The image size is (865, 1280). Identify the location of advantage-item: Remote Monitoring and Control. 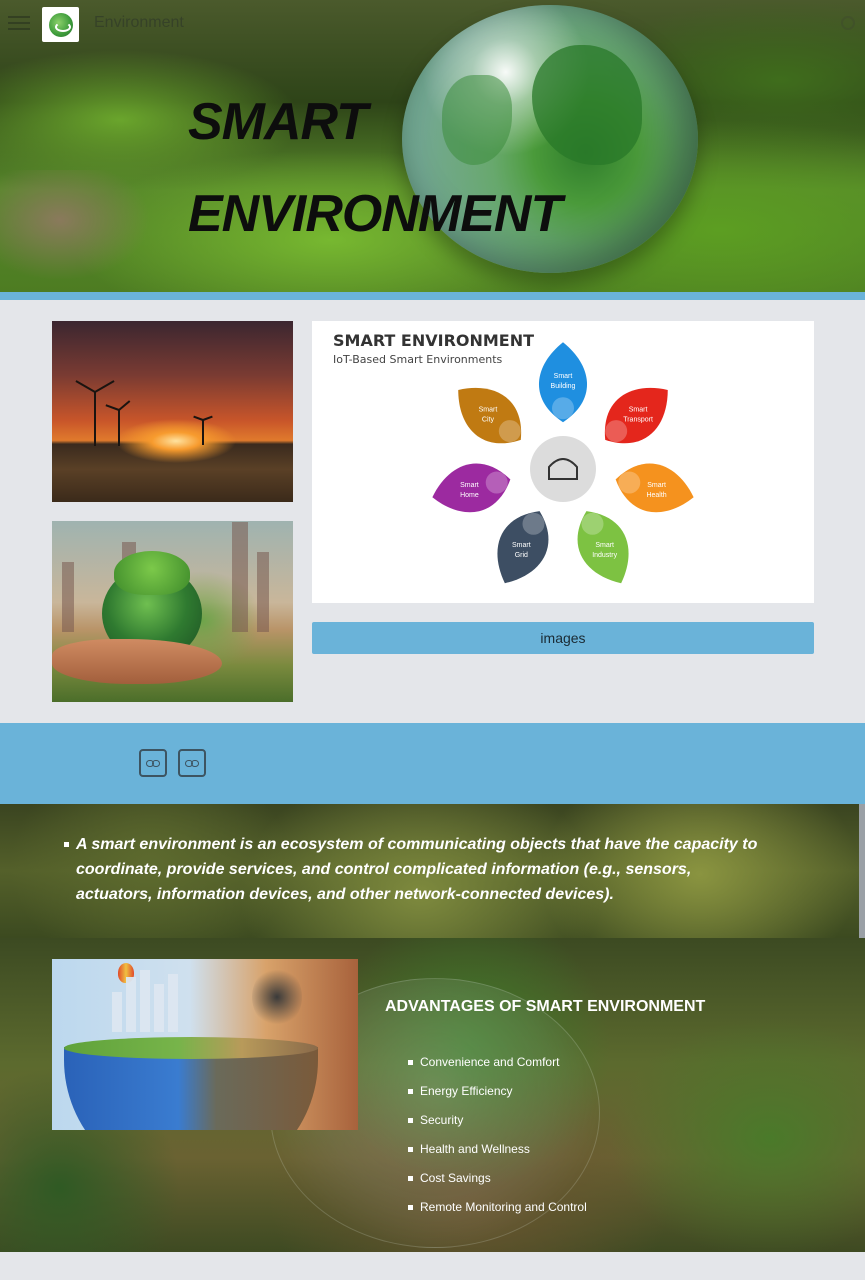
(497, 1214).